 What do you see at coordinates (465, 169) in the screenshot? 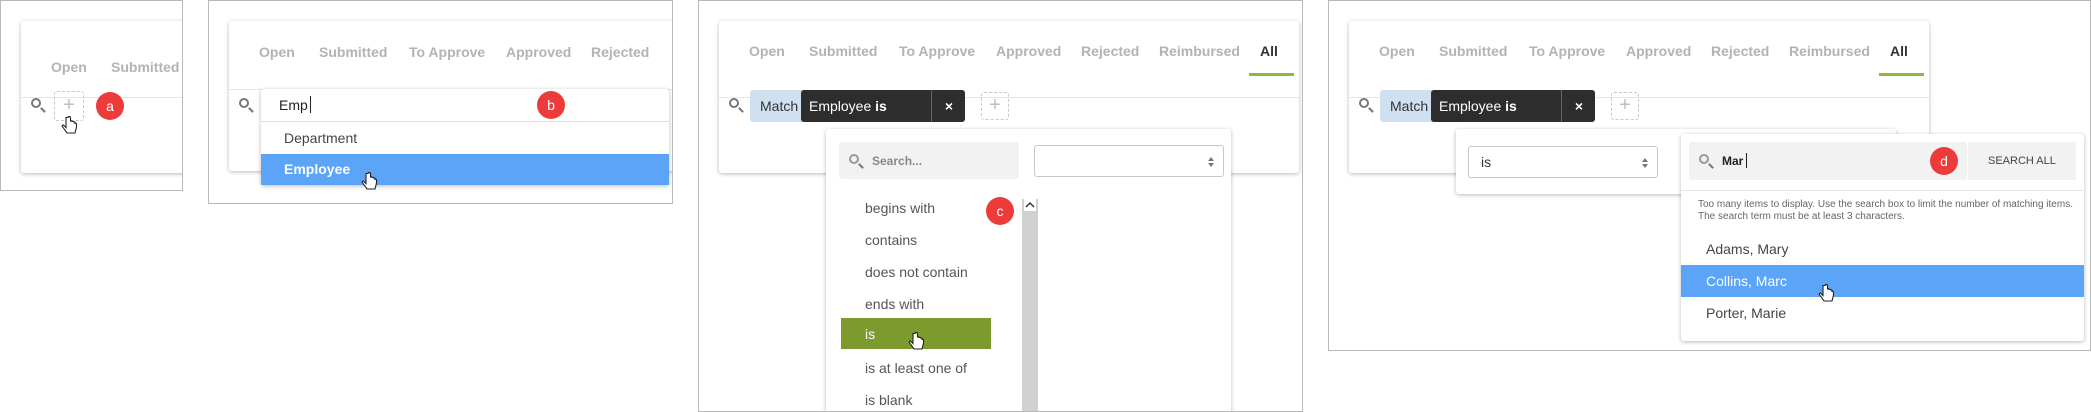
I see `suggestion-employee: Employee` at bounding box center [465, 169].